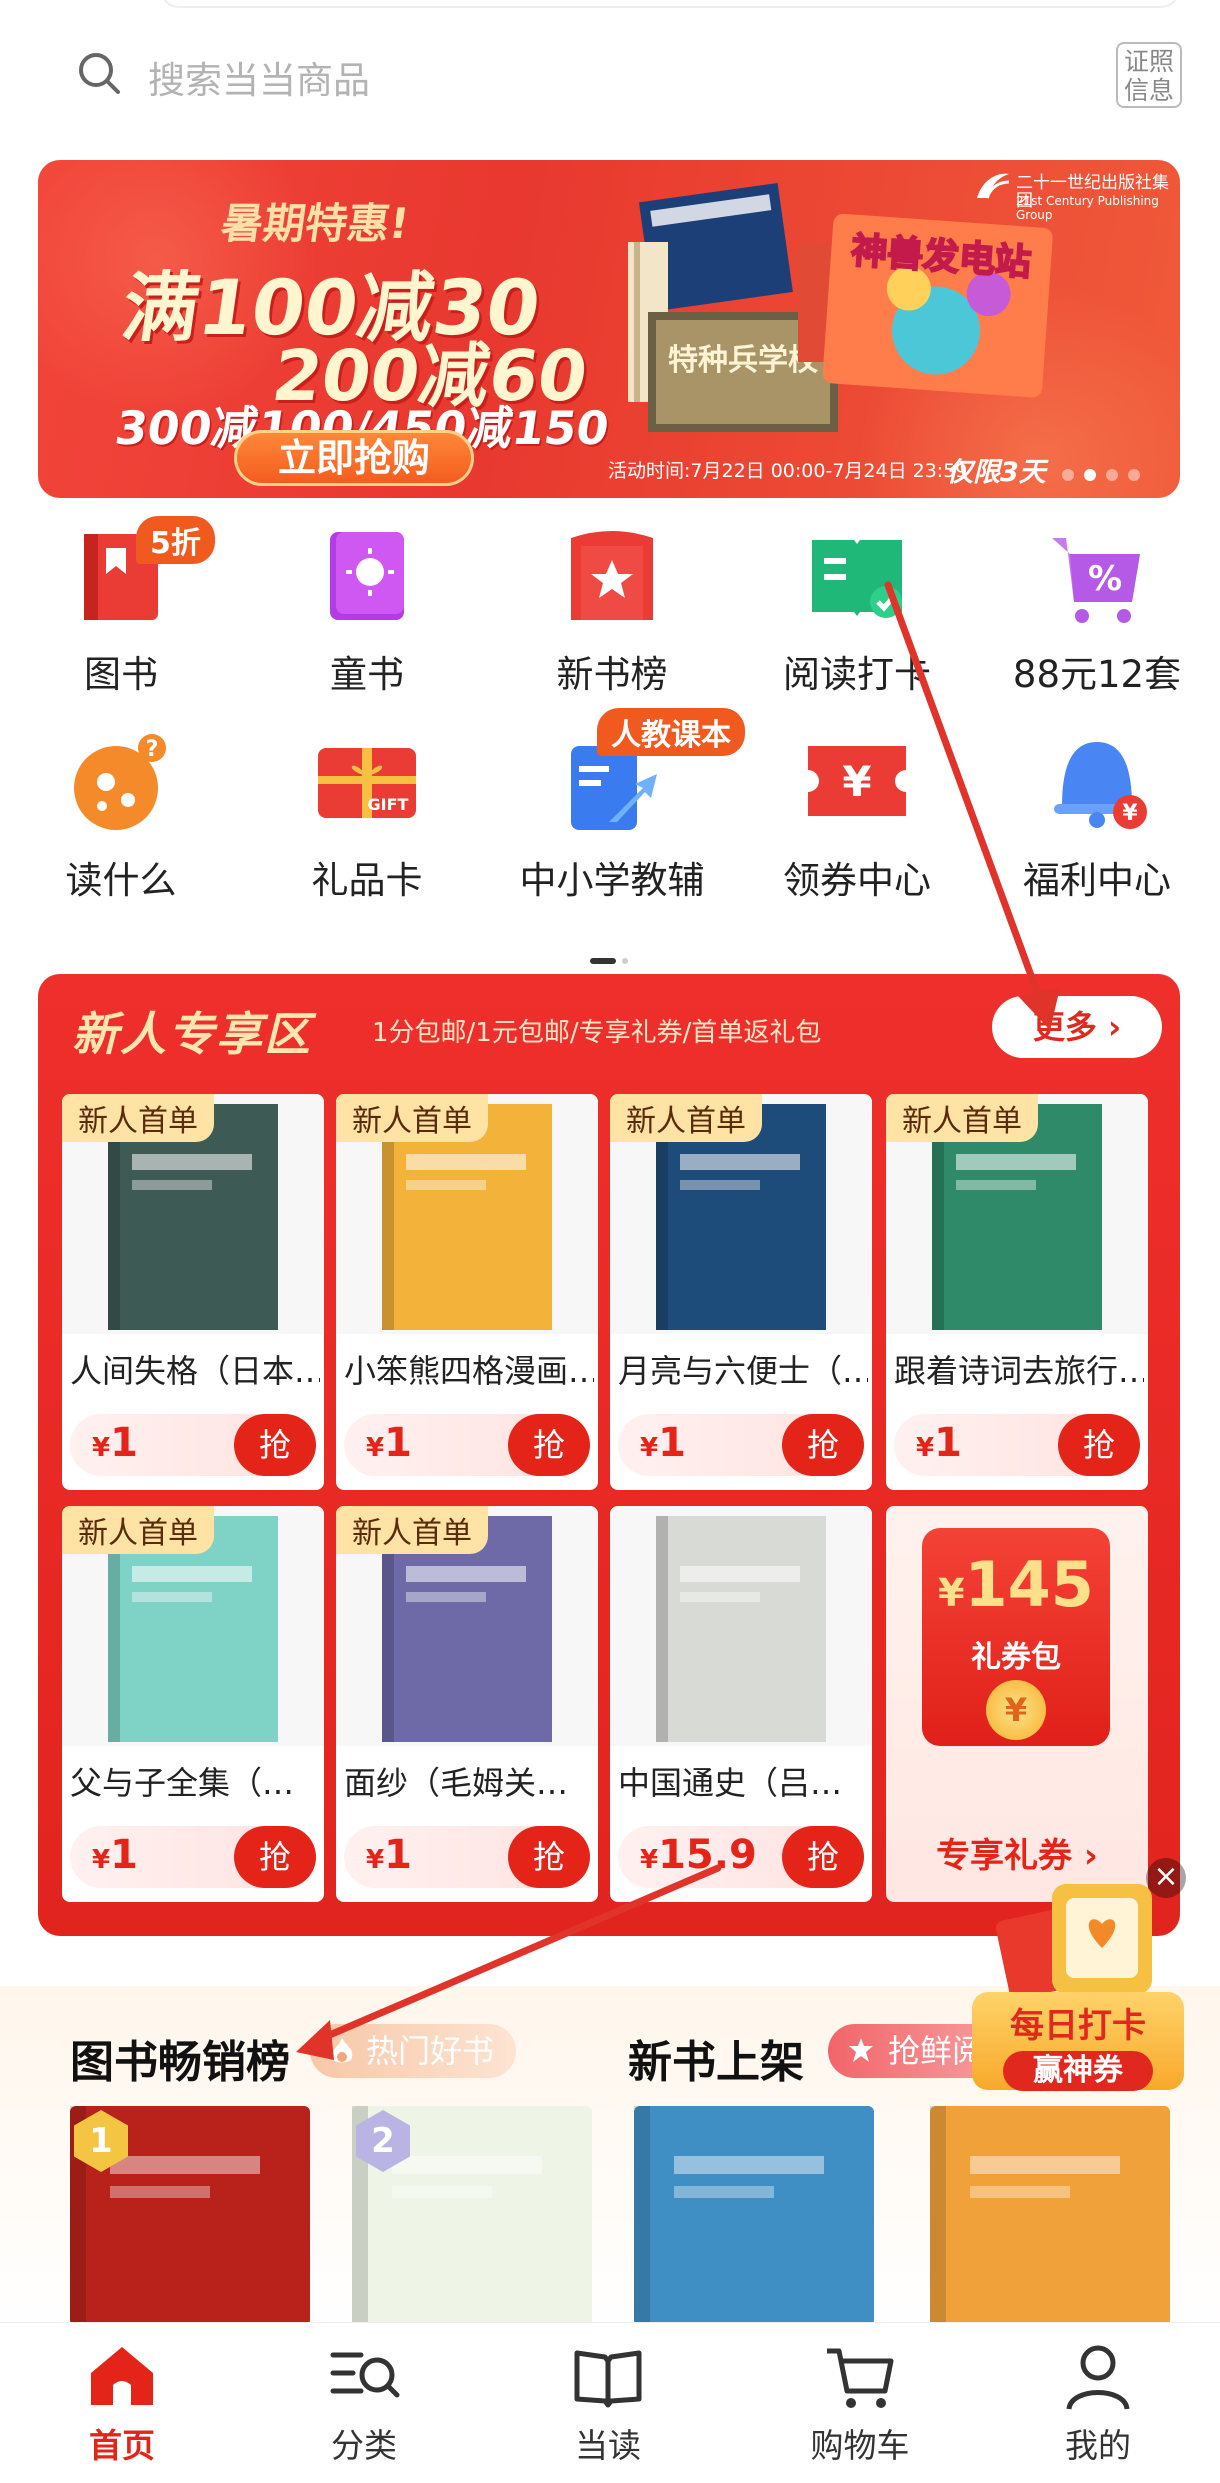 The image size is (1220, 2483). Describe the element at coordinates (1064, 1027) in the screenshot. I see `more-label: 更多` at that location.